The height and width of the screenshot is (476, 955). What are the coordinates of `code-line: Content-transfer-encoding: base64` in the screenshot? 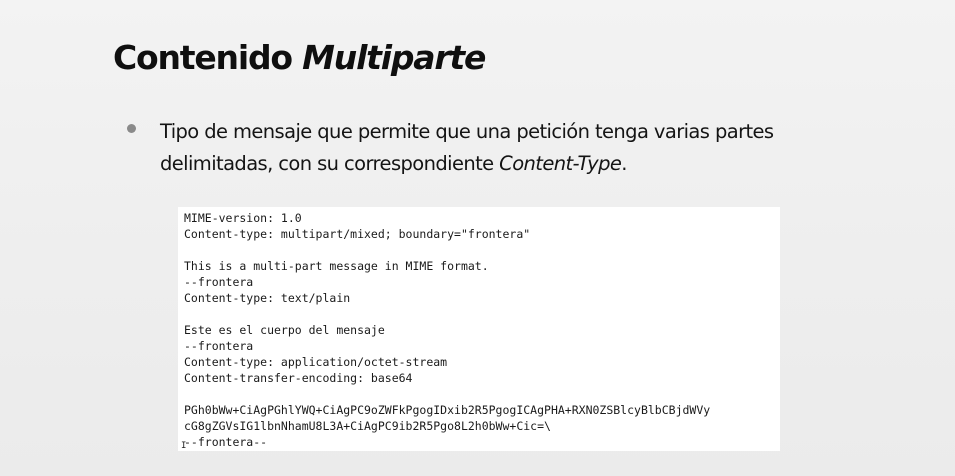 It's located at (298, 378).